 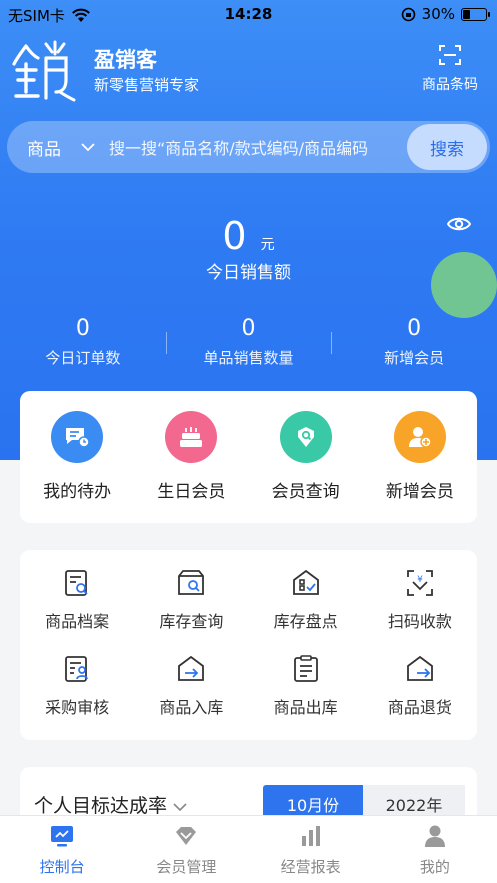 I want to click on tool-stock-in: 商品入库, so click(x=191, y=696).